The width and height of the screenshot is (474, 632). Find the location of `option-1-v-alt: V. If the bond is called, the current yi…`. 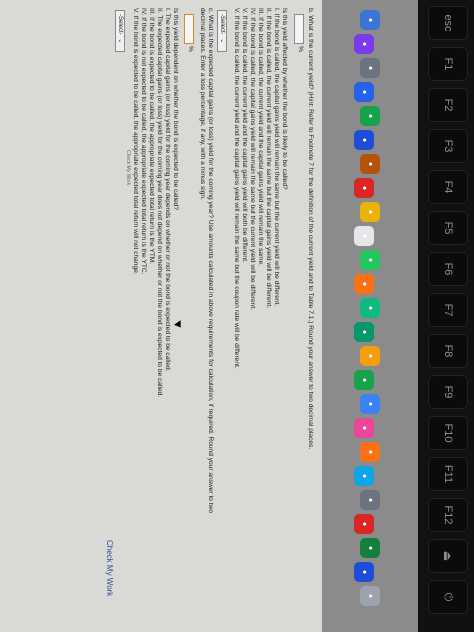

option-1-v-alt: V. If the bond is called, the current yi… is located at coordinates (236, 188).